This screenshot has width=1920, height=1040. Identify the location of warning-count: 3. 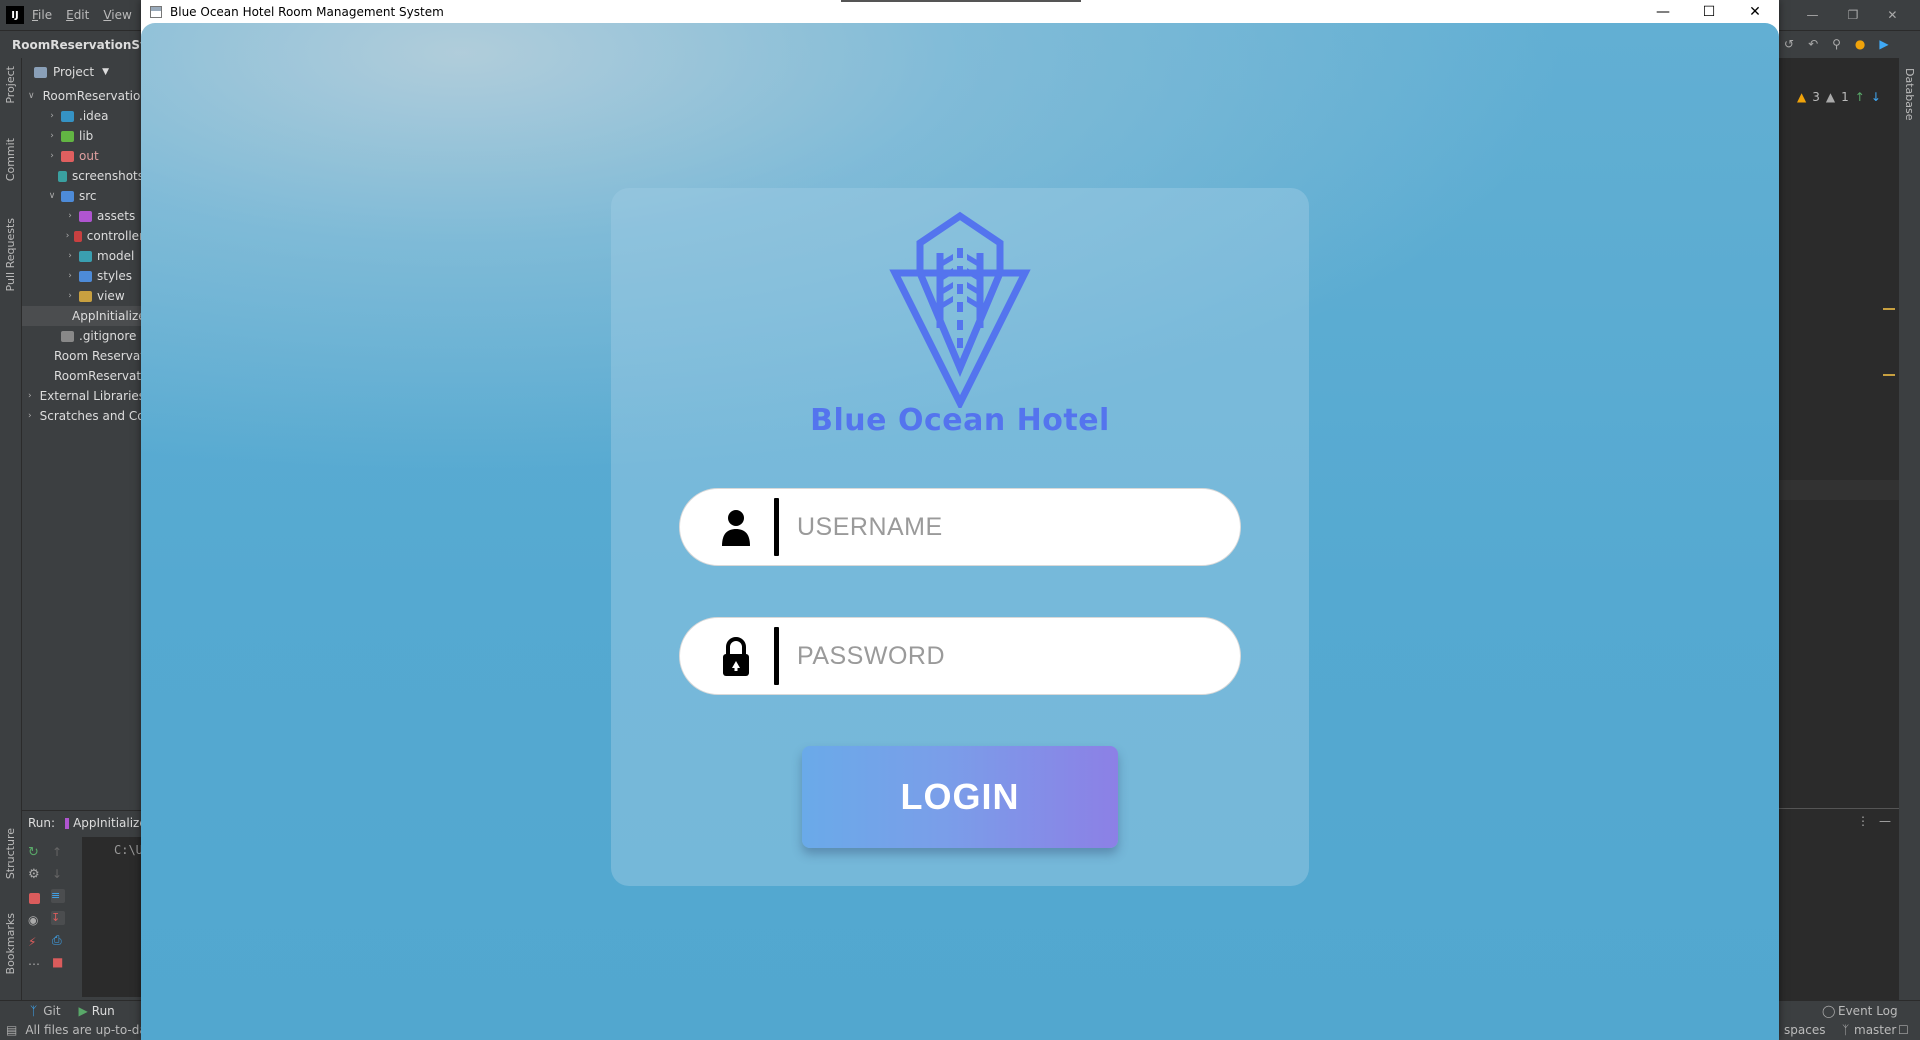
(1816, 97).